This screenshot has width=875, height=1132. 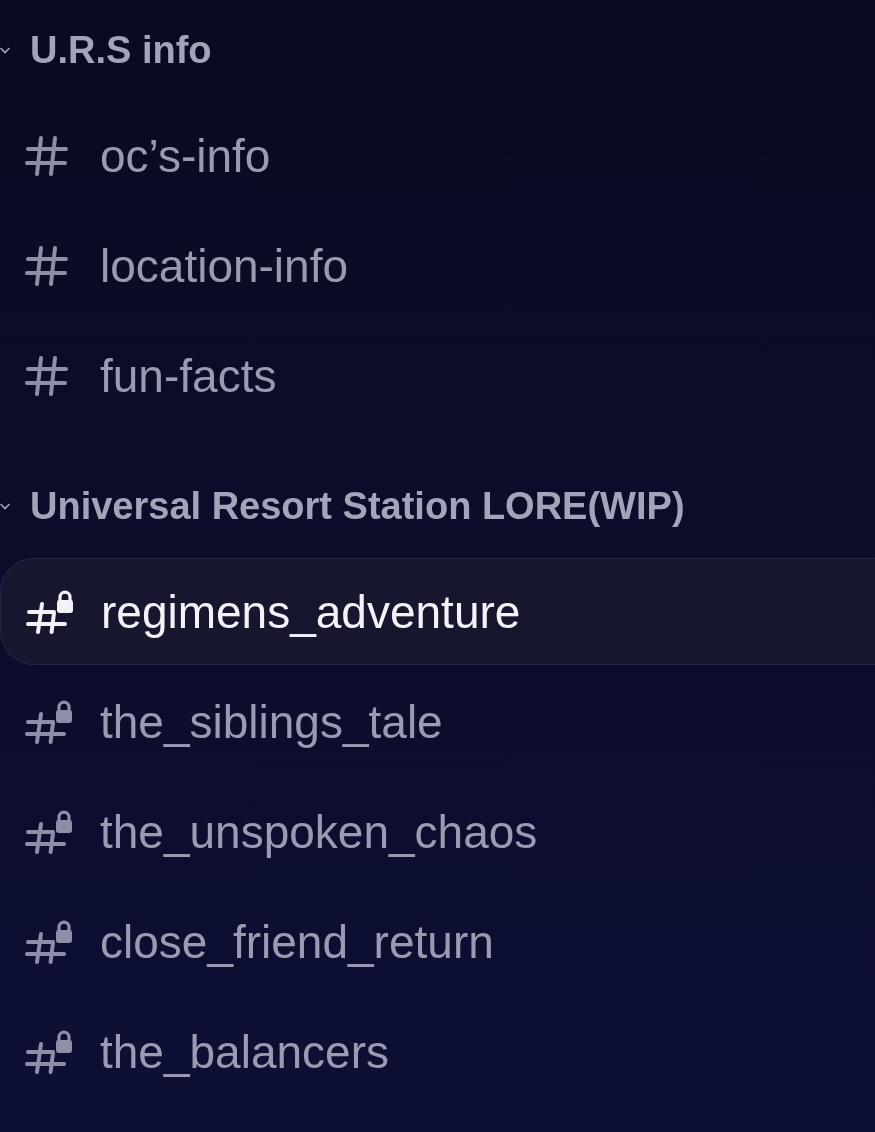 I want to click on channel-item: the_siblings_tale, so click(x=437, y=721).